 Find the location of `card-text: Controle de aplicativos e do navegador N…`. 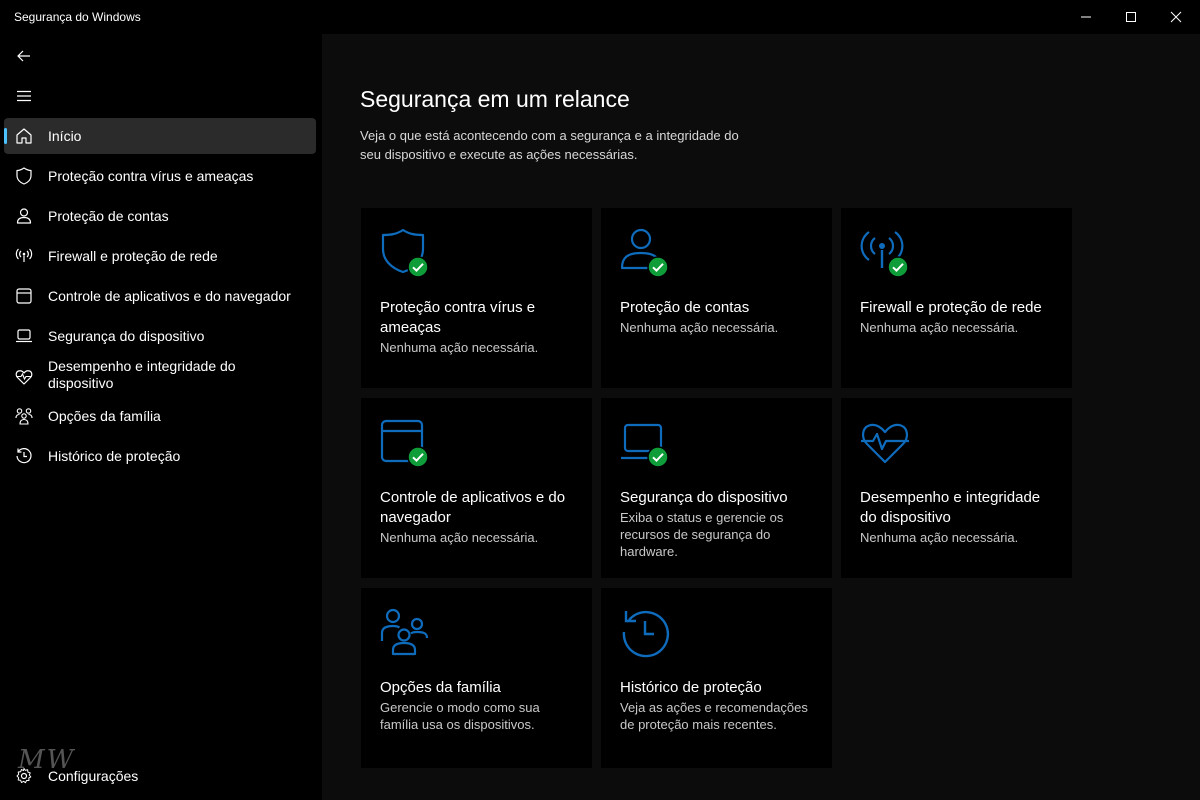

card-text: Controle de aplicativos e do navegador N… is located at coordinates (480, 517).